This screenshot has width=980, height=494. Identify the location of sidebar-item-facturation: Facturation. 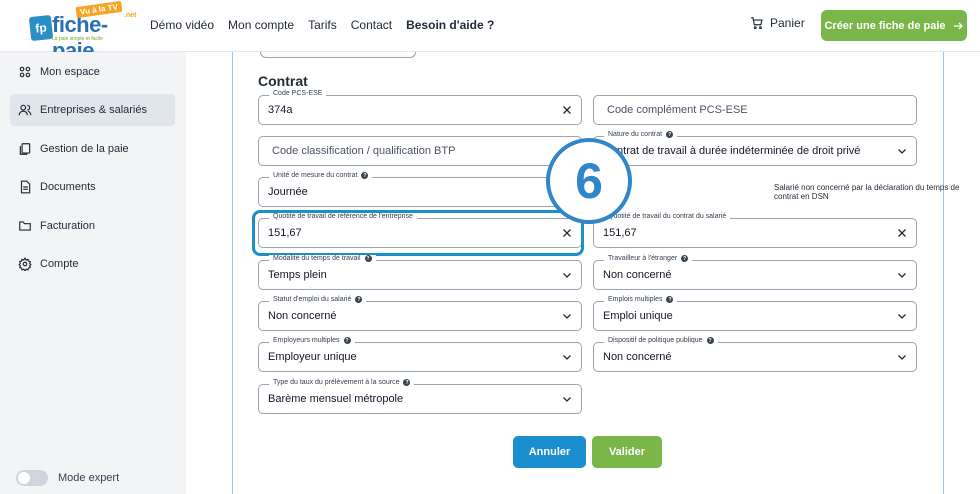
(92, 226).